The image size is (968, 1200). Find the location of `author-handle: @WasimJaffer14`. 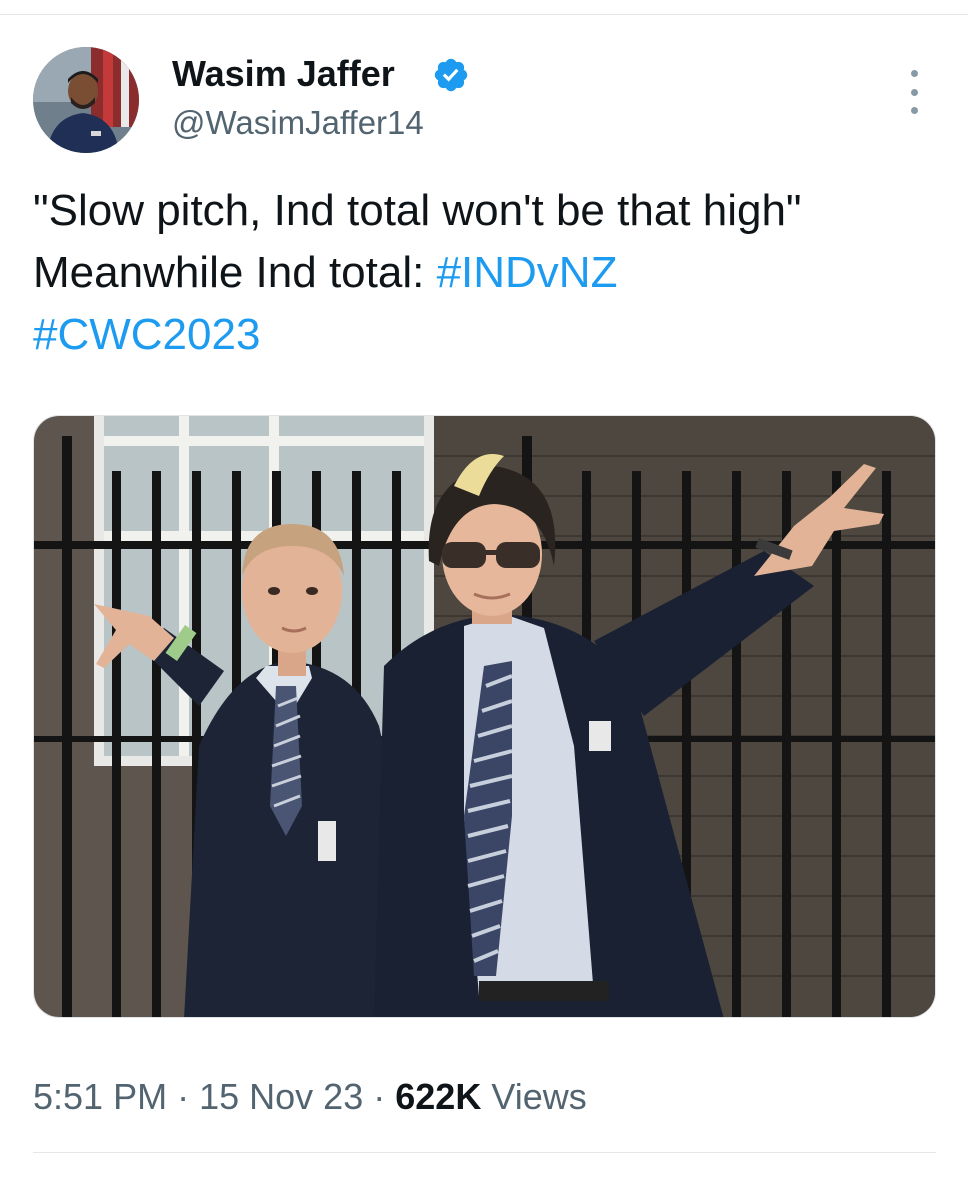

author-handle: @WasimJaffer14 is located at coordinates (298, 123).